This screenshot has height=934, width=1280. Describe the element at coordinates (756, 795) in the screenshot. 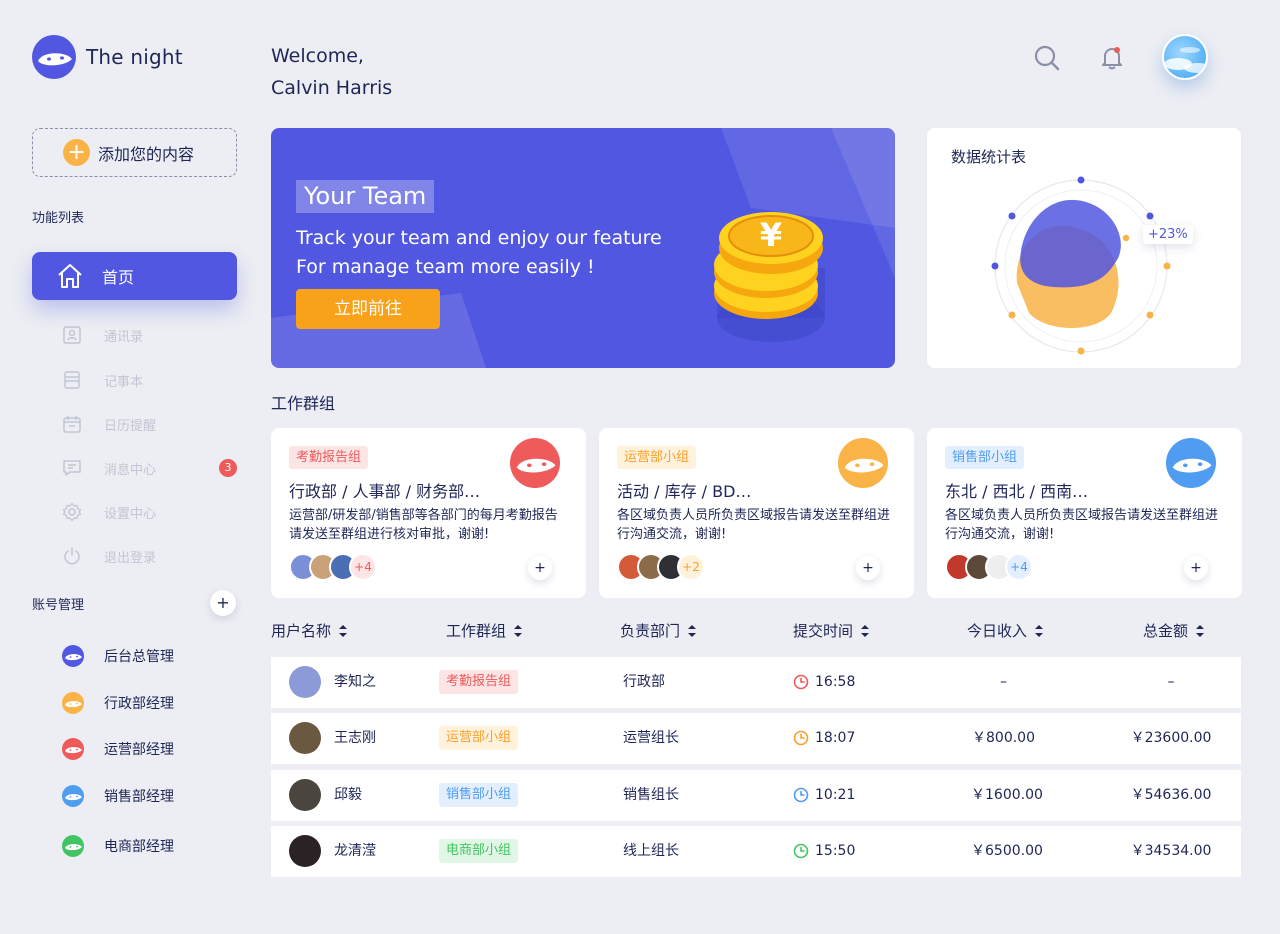

I see `table-row: 邱毅 销售部小组 销售组长 10:21 ￥1600.00 ￥54636.00` at that location.